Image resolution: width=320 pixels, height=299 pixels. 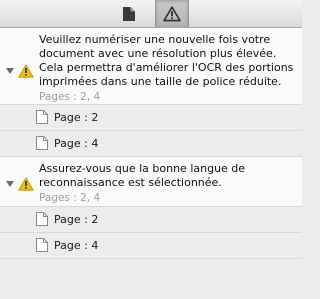 What do you see at coordinates (151, 14) in the screenshot?
I see `toolbar` at bounding box center [151, 14].